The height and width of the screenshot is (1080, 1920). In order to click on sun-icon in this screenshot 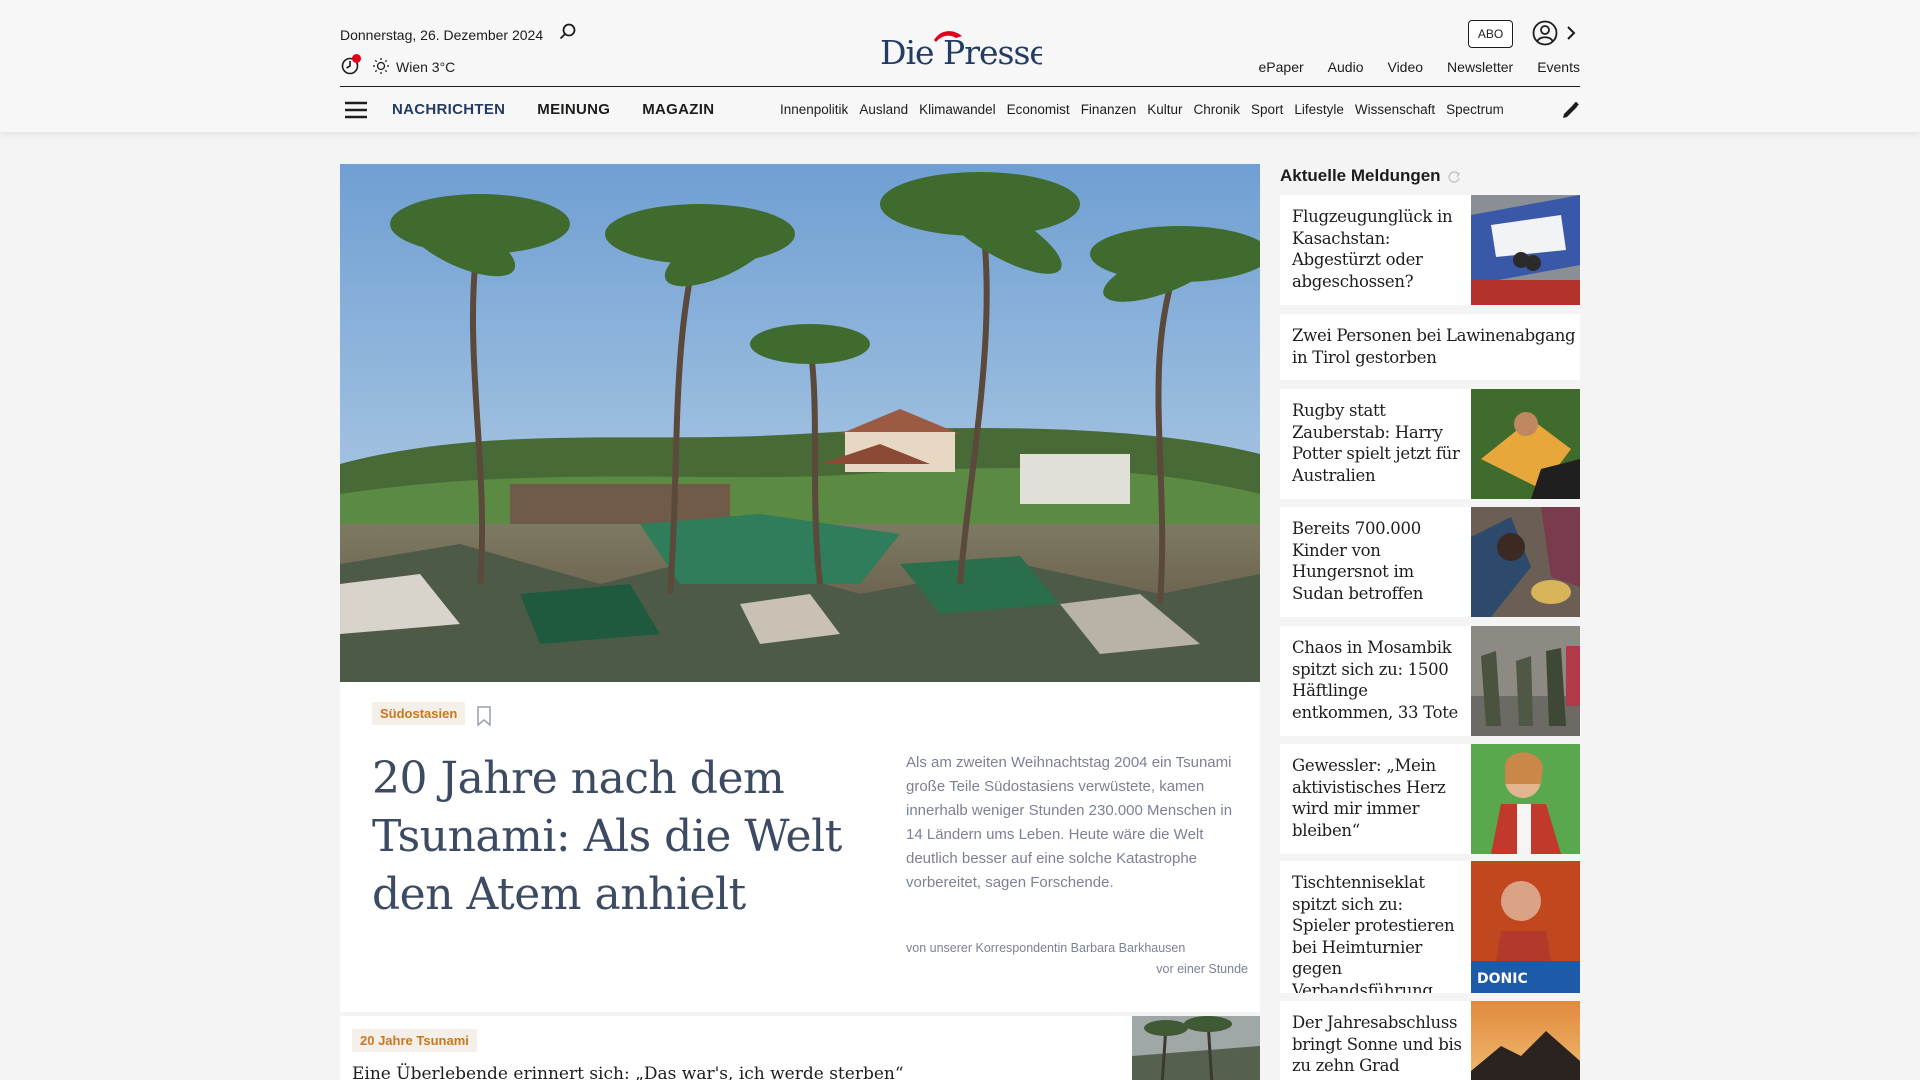, I will do `click(381, 66)`.